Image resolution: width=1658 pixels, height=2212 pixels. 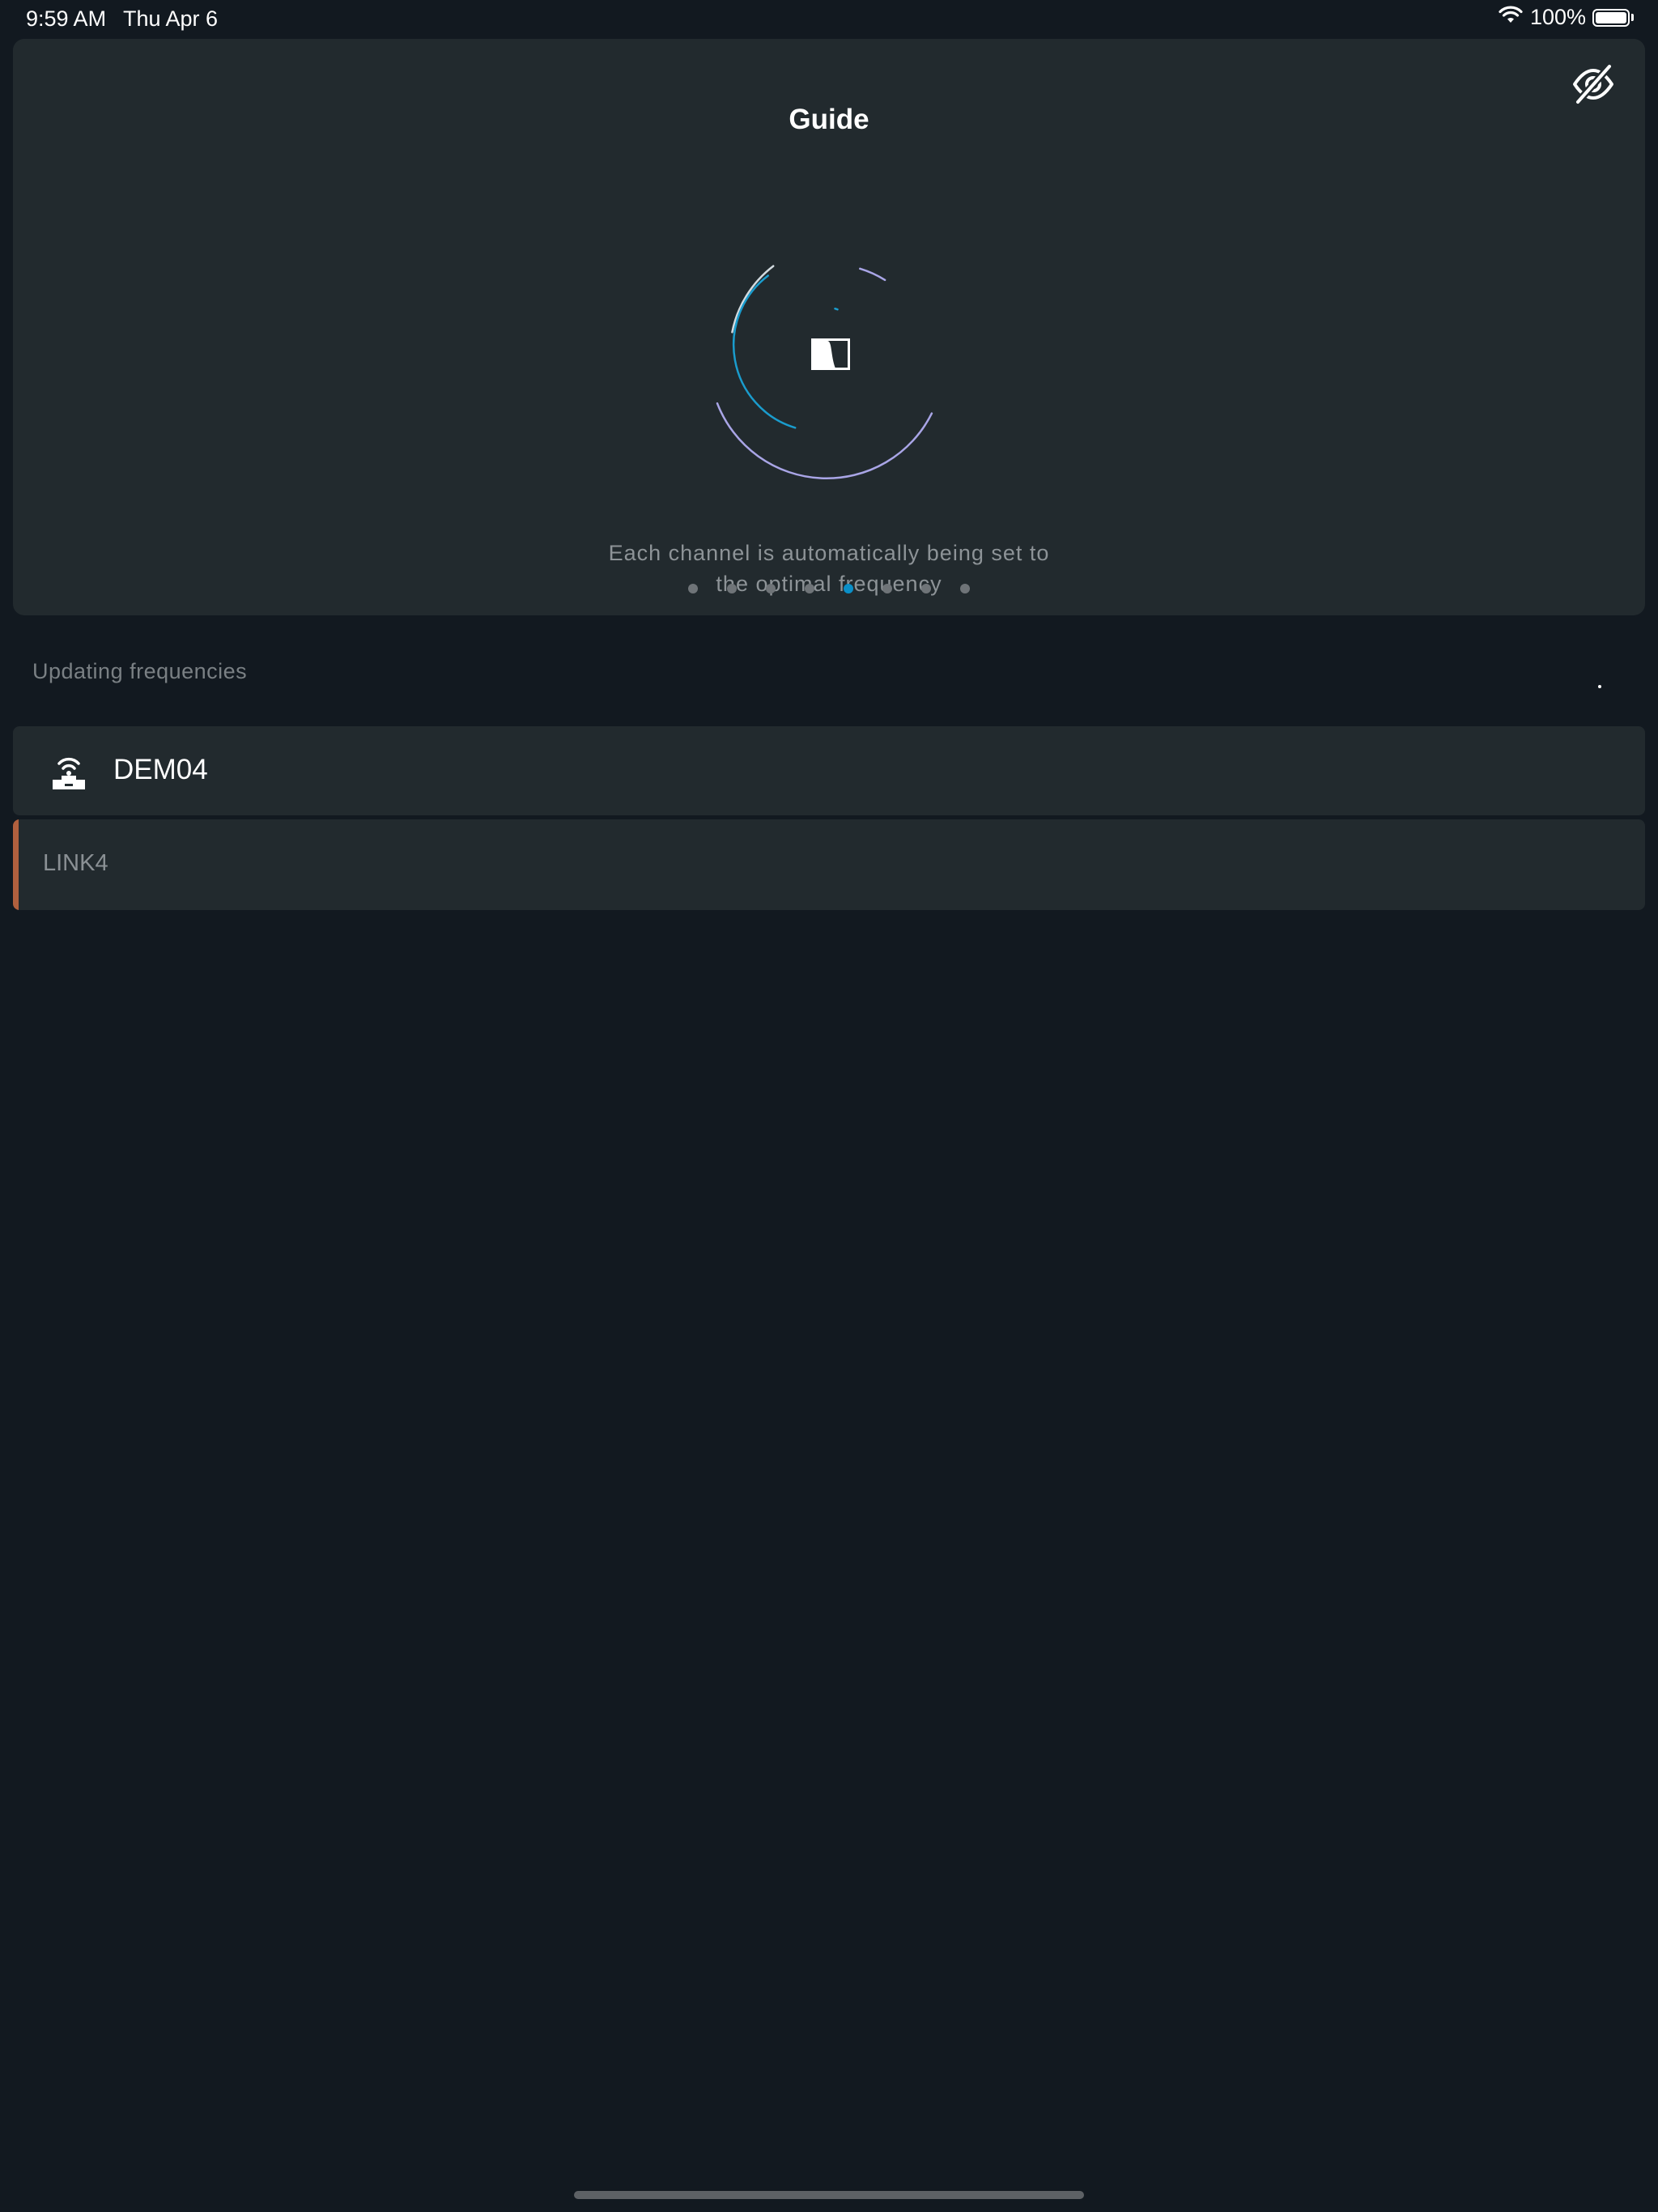 What do you see at coordinates (75, 863) in the screenshot?
I see `channel-name: LINK4` at bounding box center [75, 863].